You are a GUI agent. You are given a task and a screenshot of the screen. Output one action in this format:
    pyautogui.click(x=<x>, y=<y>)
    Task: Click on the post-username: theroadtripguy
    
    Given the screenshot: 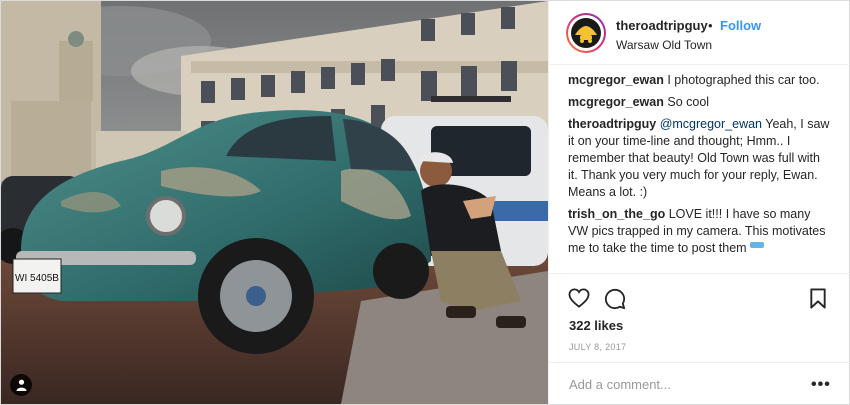 What is the action you would take?
    pyautogui.click(x=662, y=25)
    